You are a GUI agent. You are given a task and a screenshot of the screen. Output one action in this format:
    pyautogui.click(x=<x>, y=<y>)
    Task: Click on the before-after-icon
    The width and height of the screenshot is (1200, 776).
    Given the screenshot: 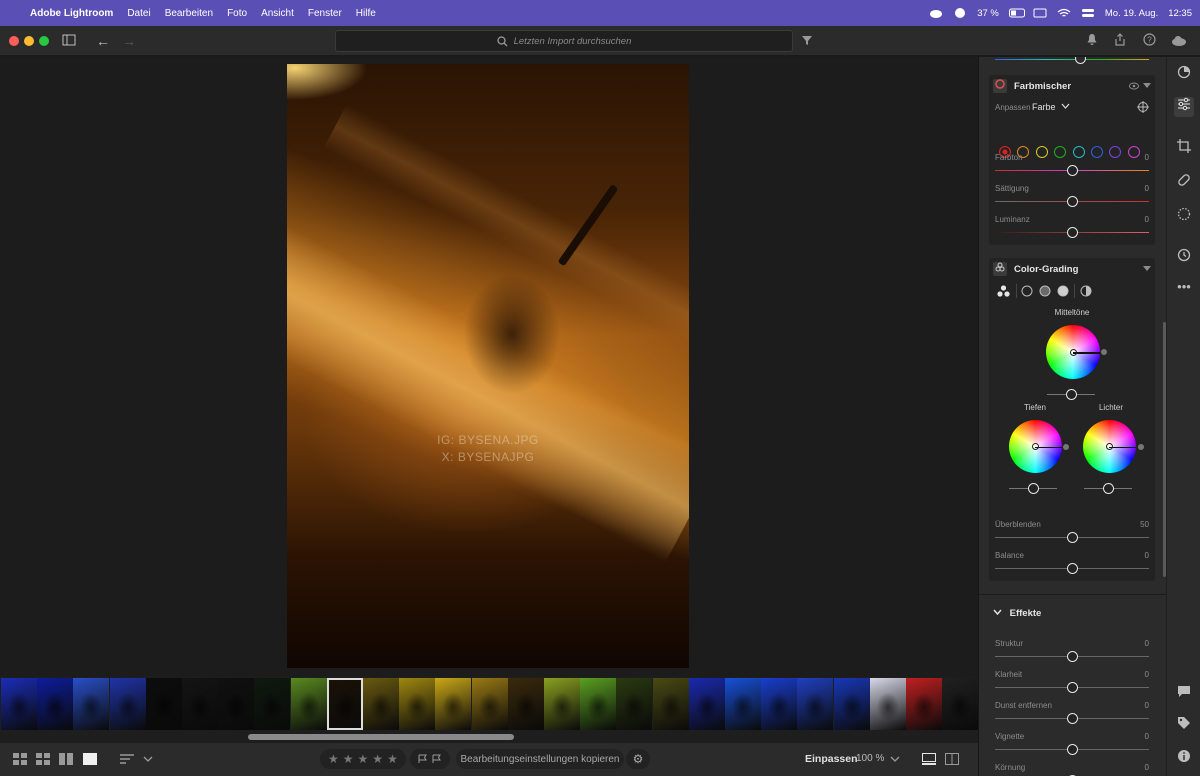 What is the action you would take?
    pyautogui.click(x=952, y=759)
    